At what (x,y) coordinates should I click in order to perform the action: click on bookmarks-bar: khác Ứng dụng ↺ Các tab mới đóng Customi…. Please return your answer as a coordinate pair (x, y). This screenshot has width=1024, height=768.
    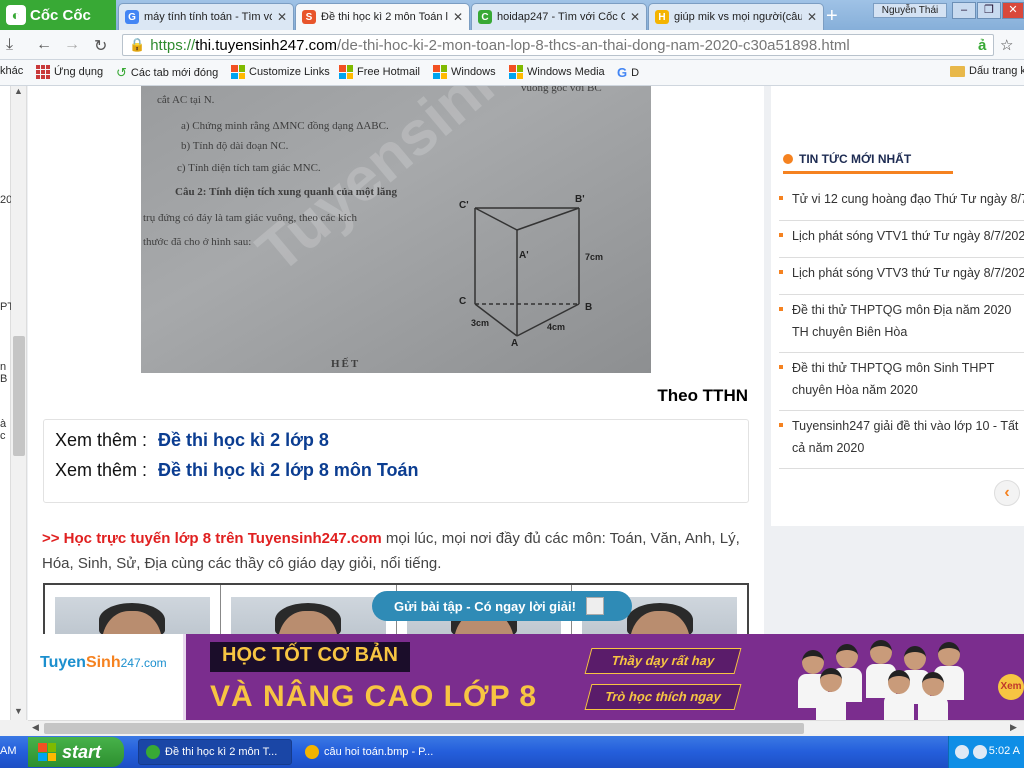
    Looking at the image, I should click on (512, 73).